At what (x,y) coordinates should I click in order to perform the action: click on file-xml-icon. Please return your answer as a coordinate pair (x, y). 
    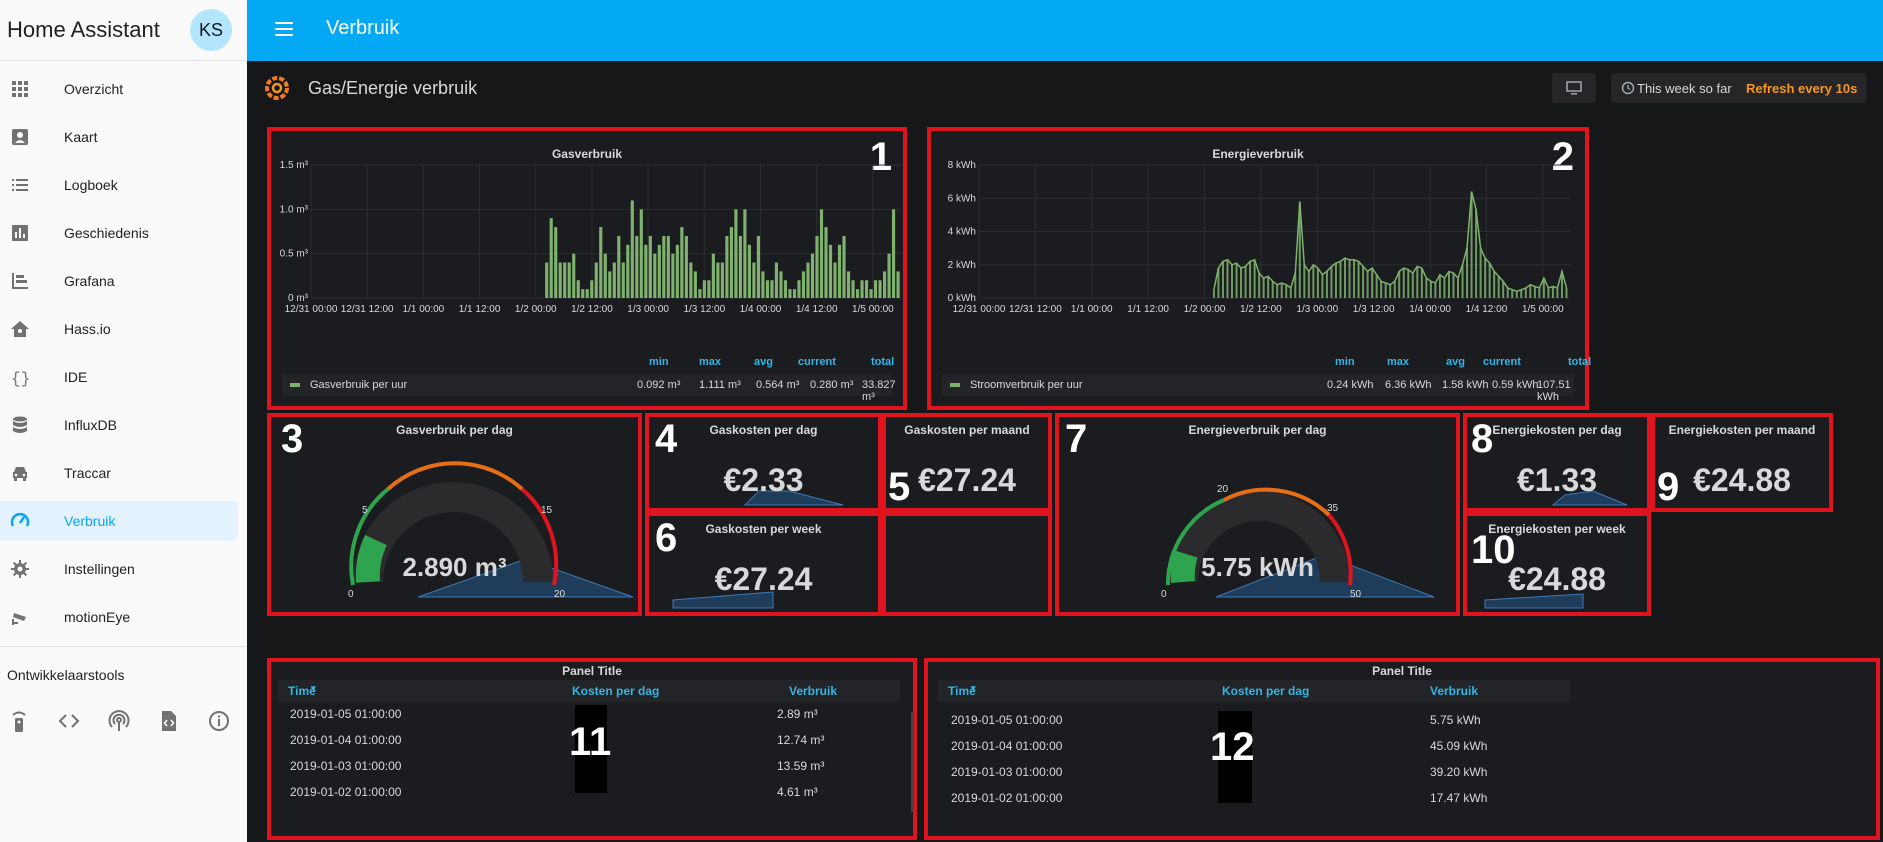
    Looking at the image, I should click on (169, 721).